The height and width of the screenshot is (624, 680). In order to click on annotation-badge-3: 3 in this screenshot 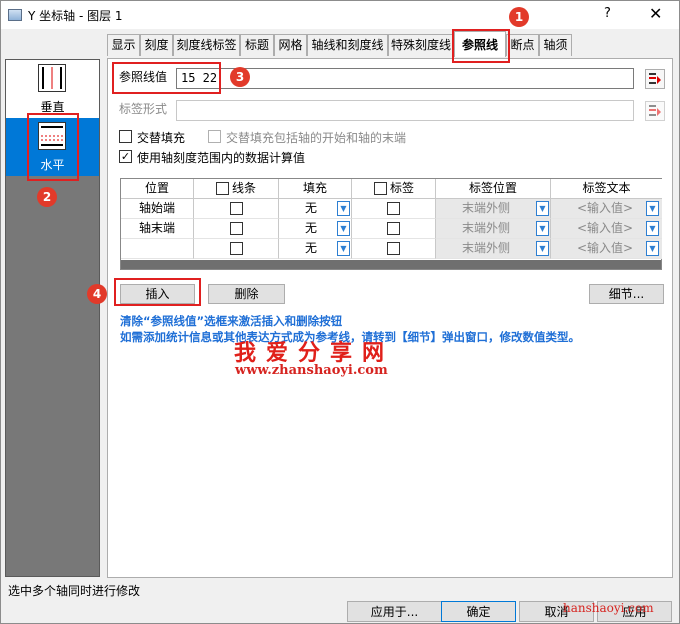, I will do `click(240, 77)`.